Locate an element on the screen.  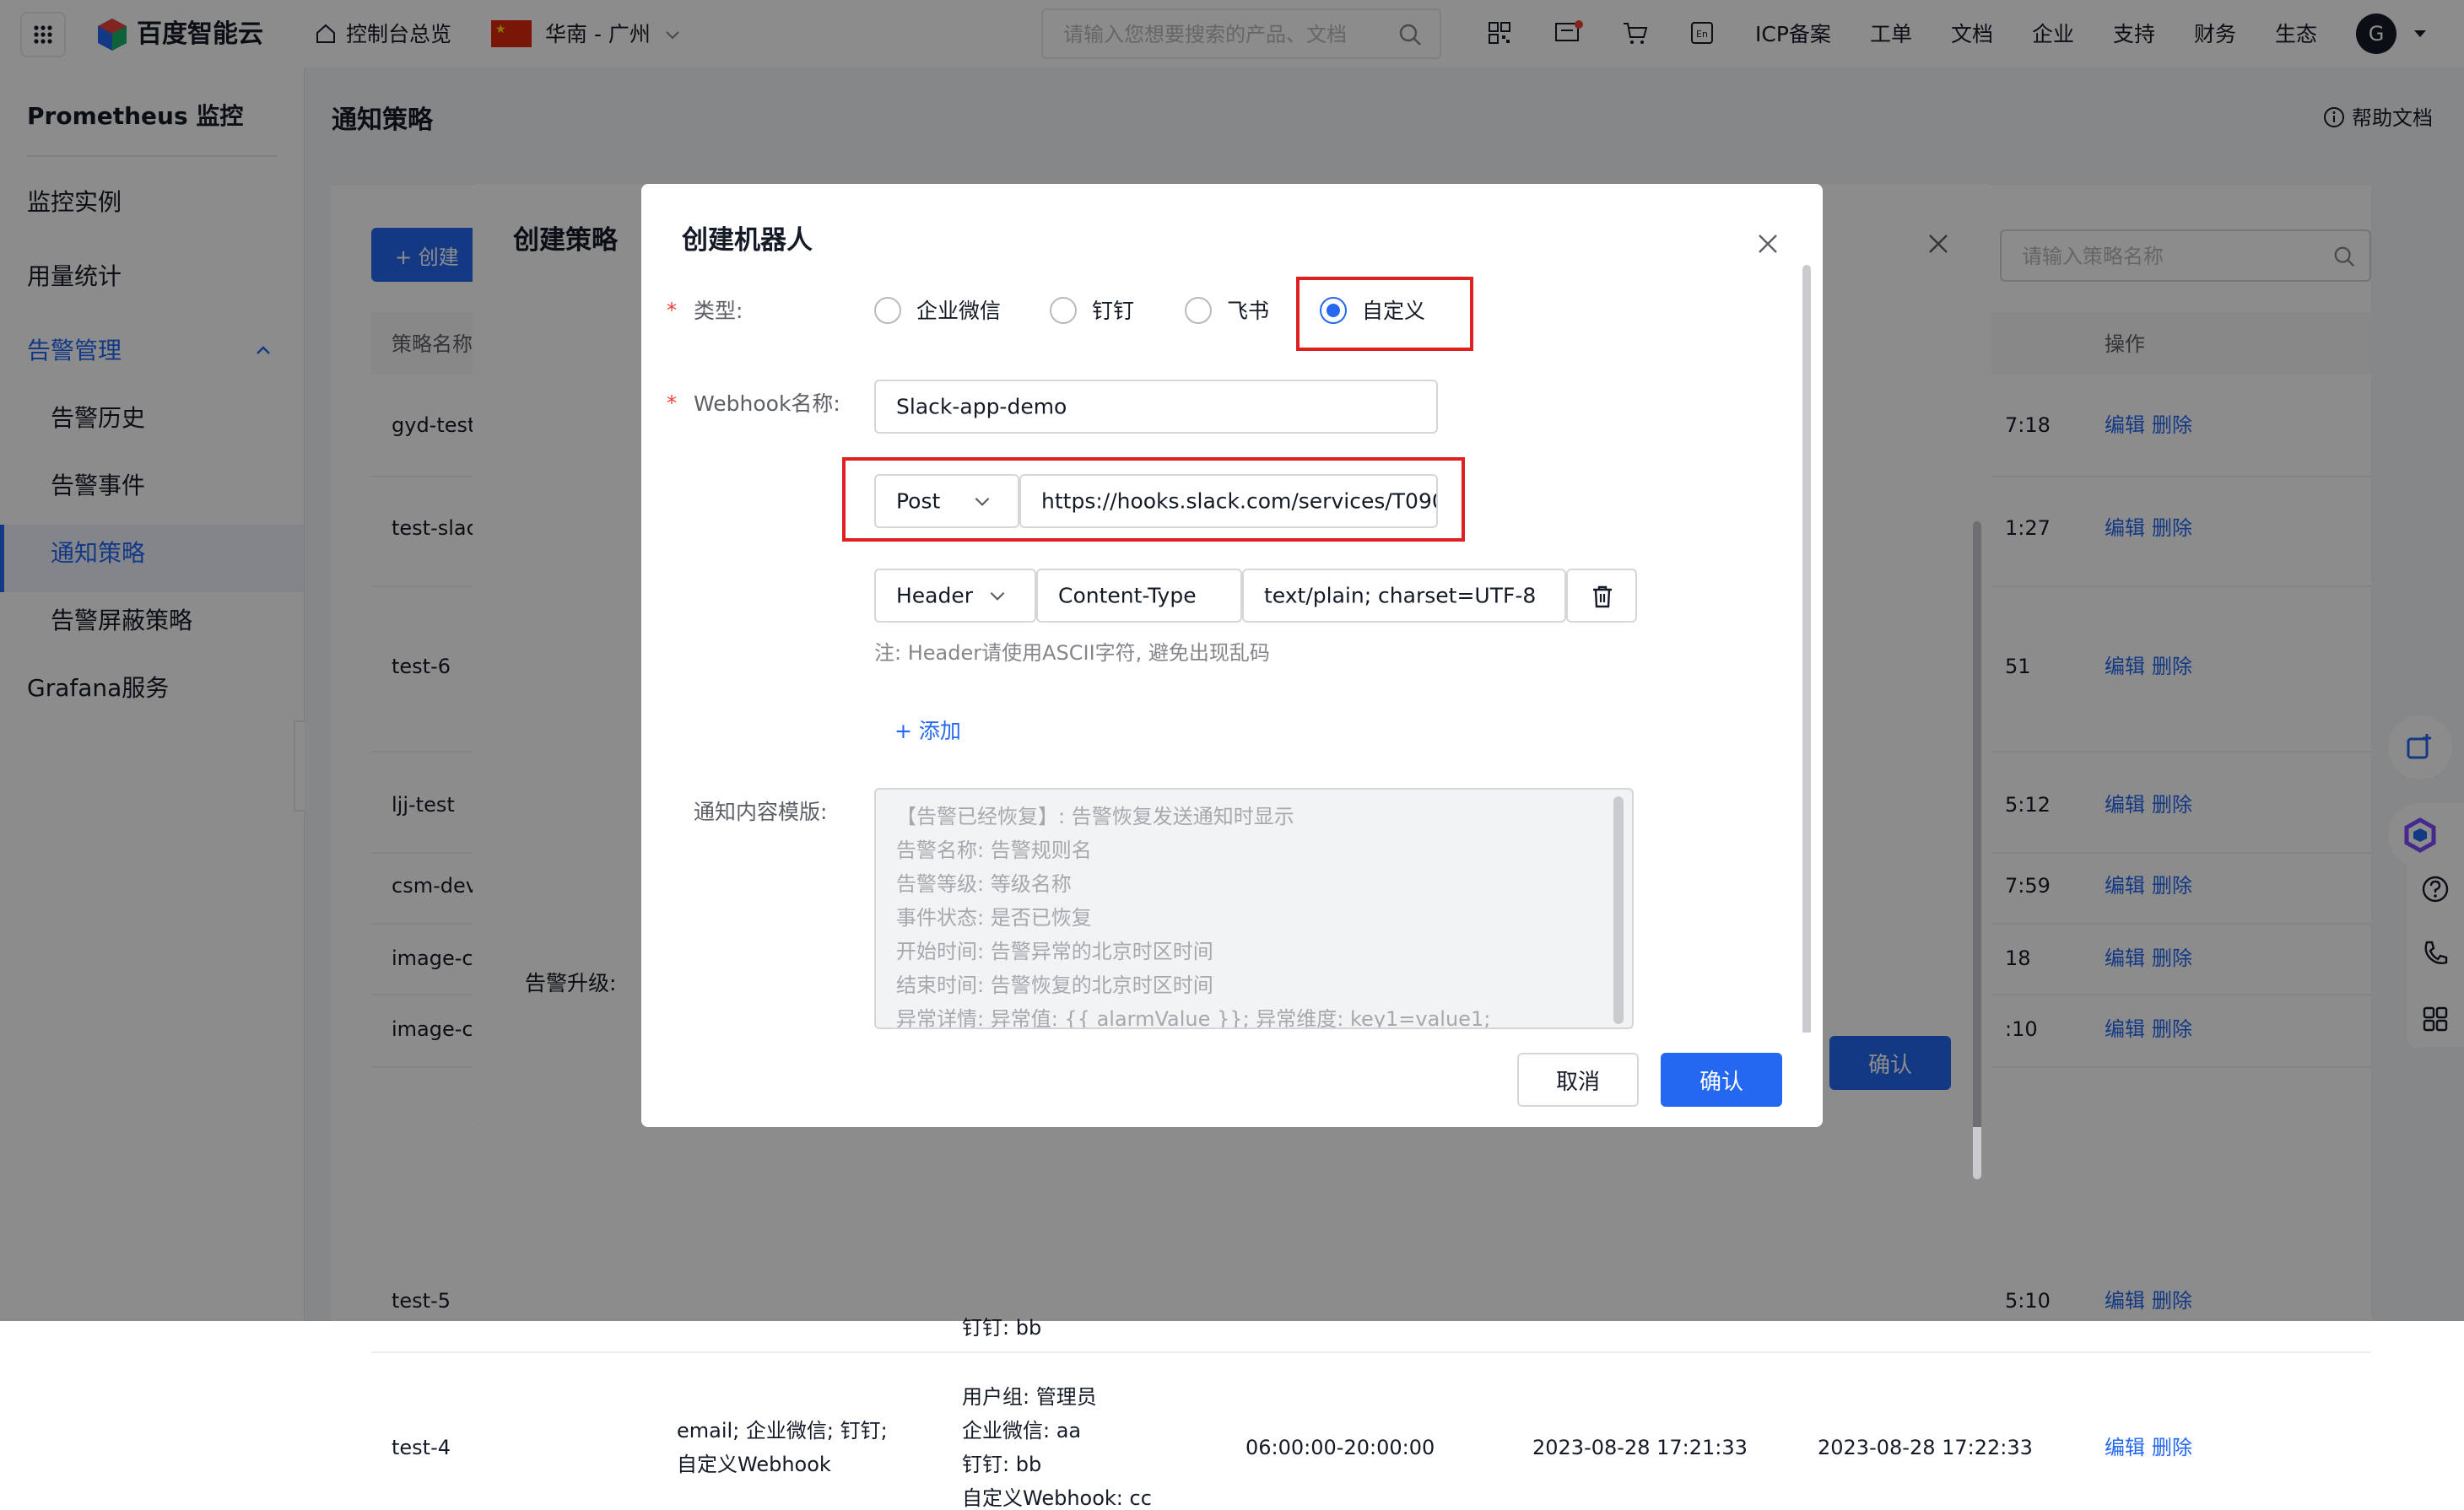
confirm-button: 确认 is located at coordinates (1721, 1080).